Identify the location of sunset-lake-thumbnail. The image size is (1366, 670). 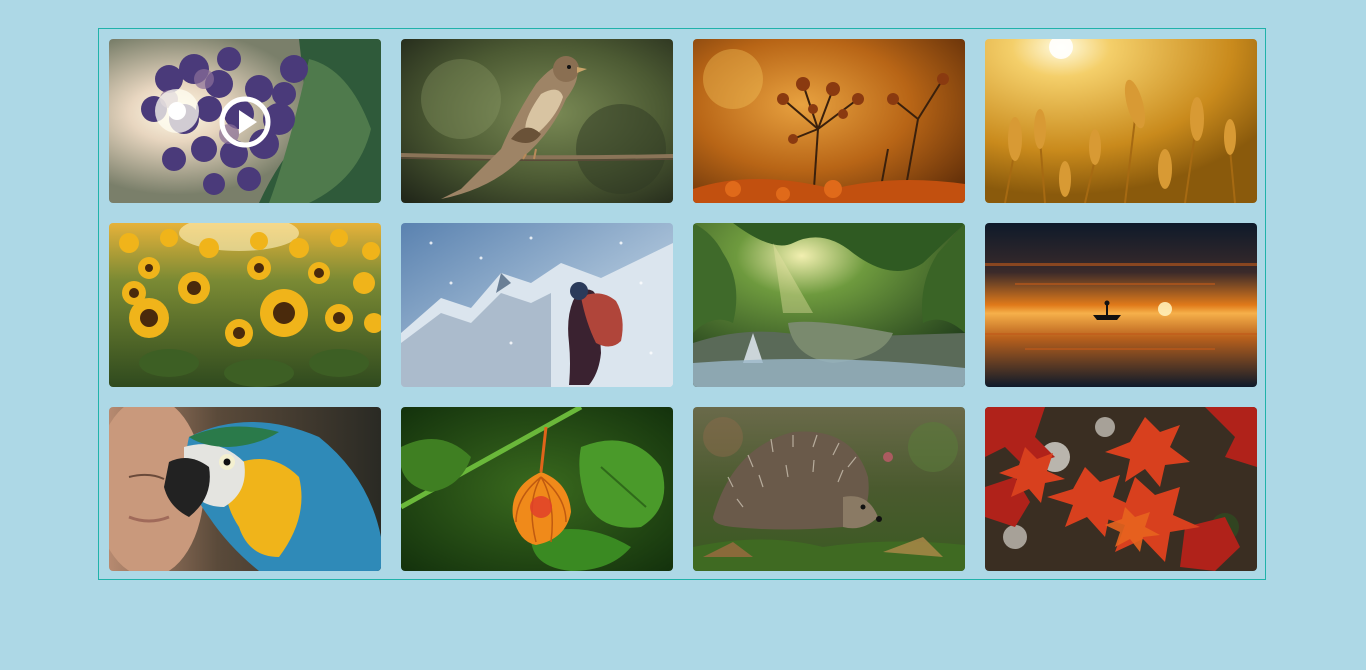
(1121, 305).